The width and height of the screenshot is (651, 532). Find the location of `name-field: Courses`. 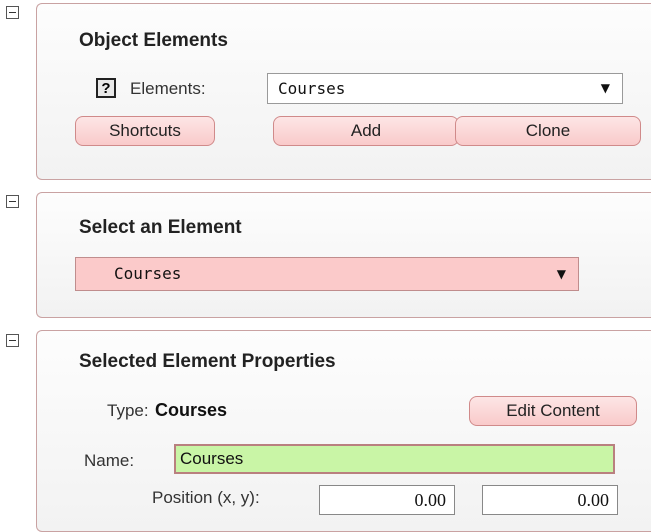

name-field: Courses is located at coordinates (394, 459).